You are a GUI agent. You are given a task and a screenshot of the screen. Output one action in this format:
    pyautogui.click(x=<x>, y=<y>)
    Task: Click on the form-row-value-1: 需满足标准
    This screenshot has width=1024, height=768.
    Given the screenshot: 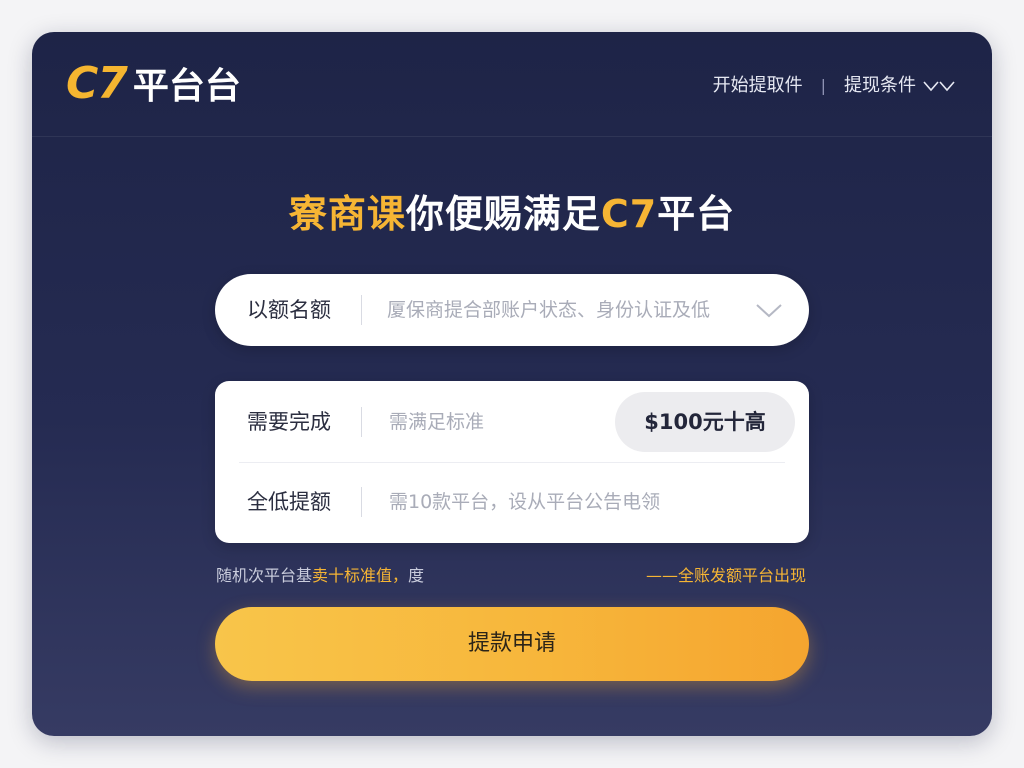 What is the action you would take?
    pyautogui.click(x=436, y=422)
    